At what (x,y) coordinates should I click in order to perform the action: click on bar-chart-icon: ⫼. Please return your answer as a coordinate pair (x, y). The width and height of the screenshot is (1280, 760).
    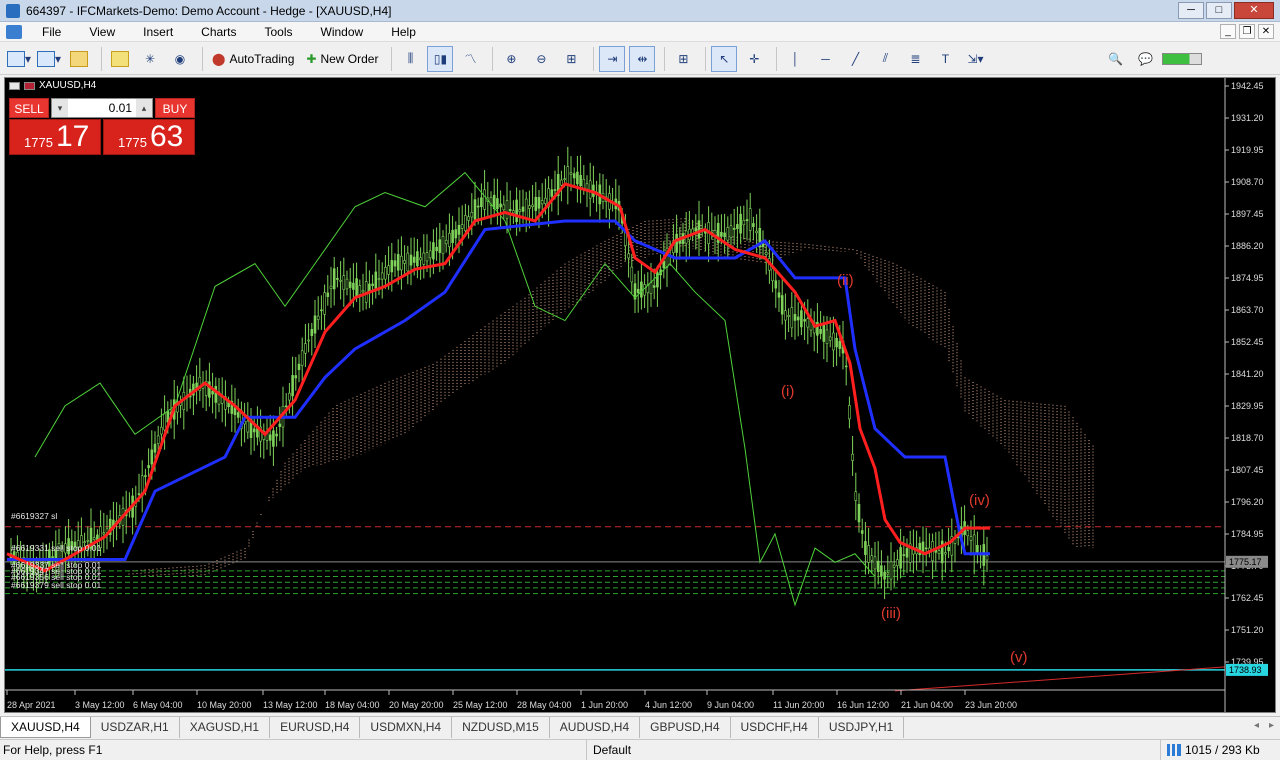
    Looking at the image, I should click on (410, 59).